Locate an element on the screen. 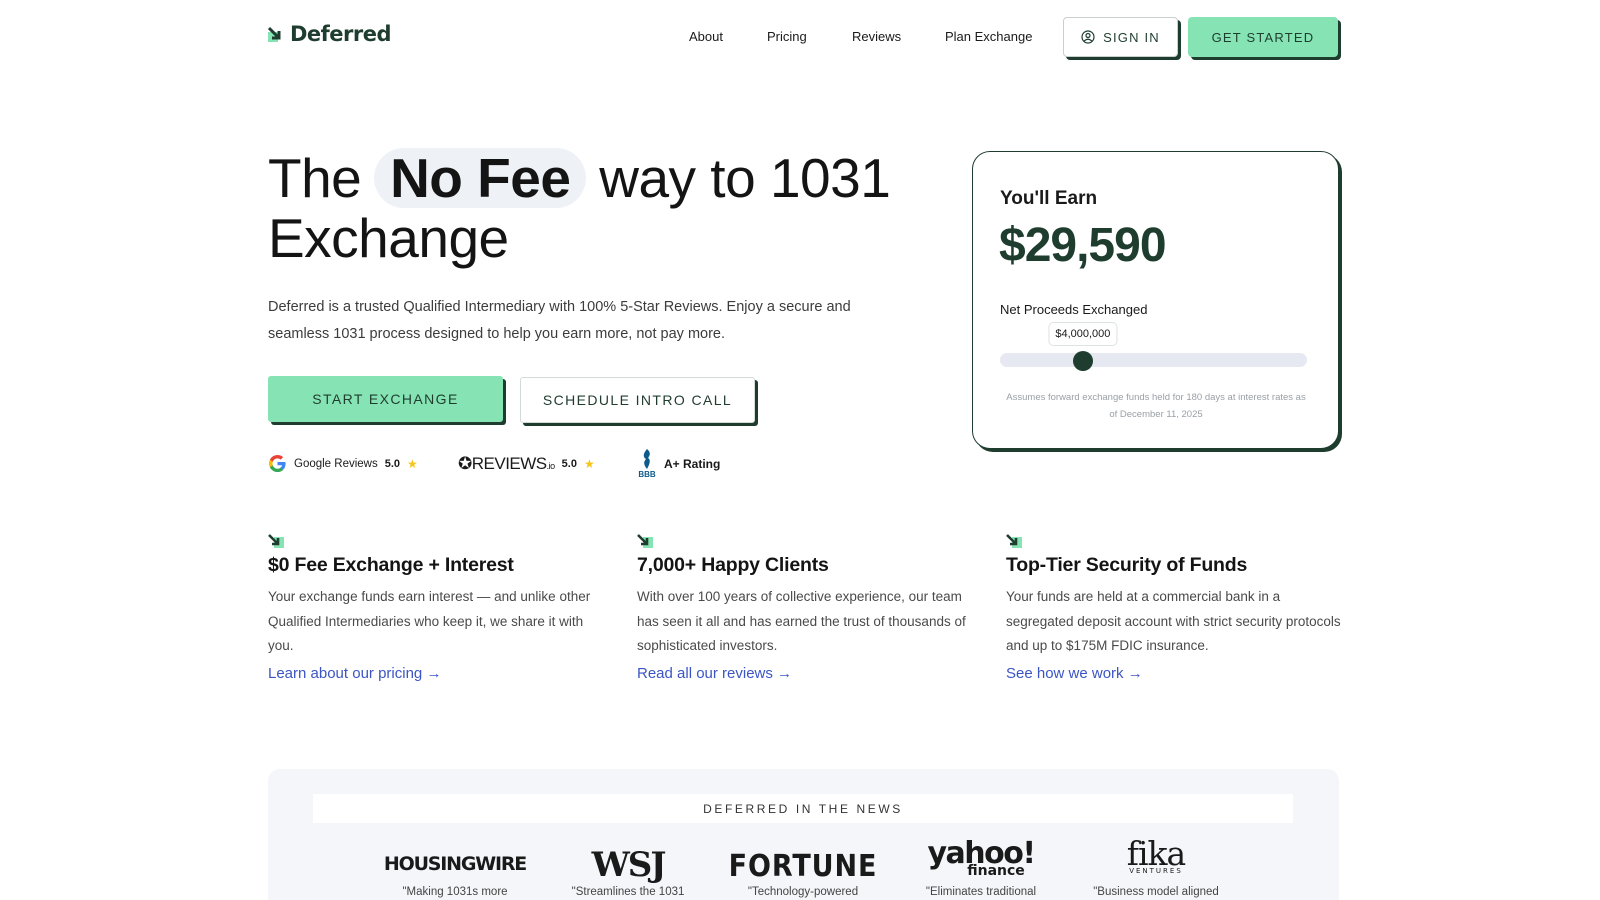 The height and width of the screenshot is (900, 1600). hero-title-post: way to 1031 is located at coordinates (745, 178).